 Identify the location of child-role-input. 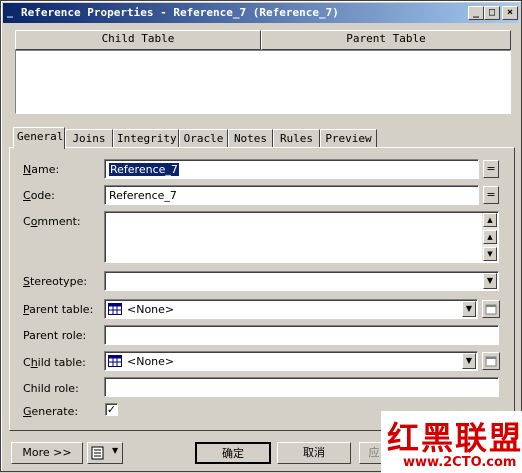
(301, 387).